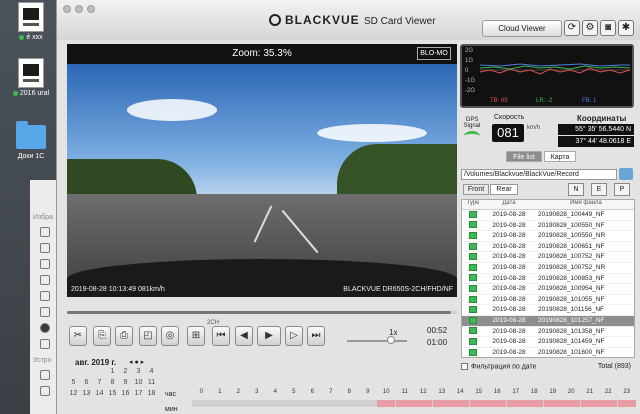 This screenshot has height=414, width=640. What do you see at coordinates (316, 336) in the screenshot?
I see `skip-forward-icon: ⏭` at bounding box center [316, 336].